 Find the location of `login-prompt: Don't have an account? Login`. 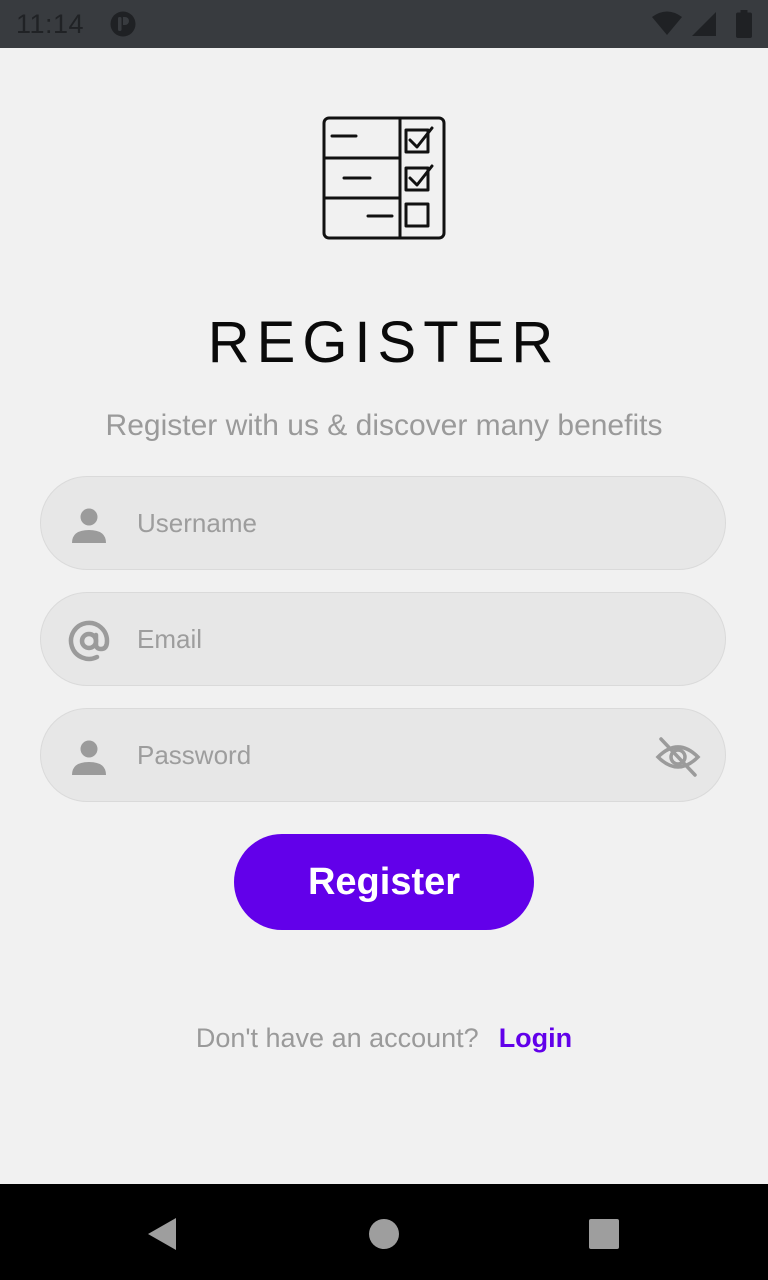

login-prompt: Don't have an account? Login is located at coordinates (384, 1038).